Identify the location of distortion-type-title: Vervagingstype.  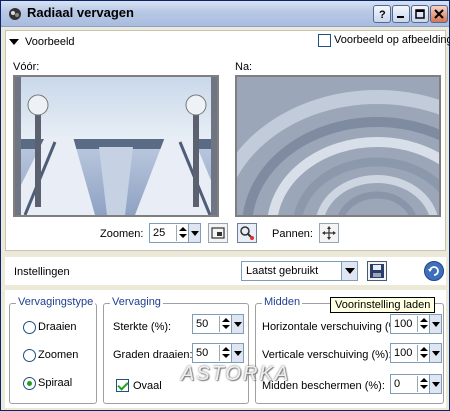
(56, 302).